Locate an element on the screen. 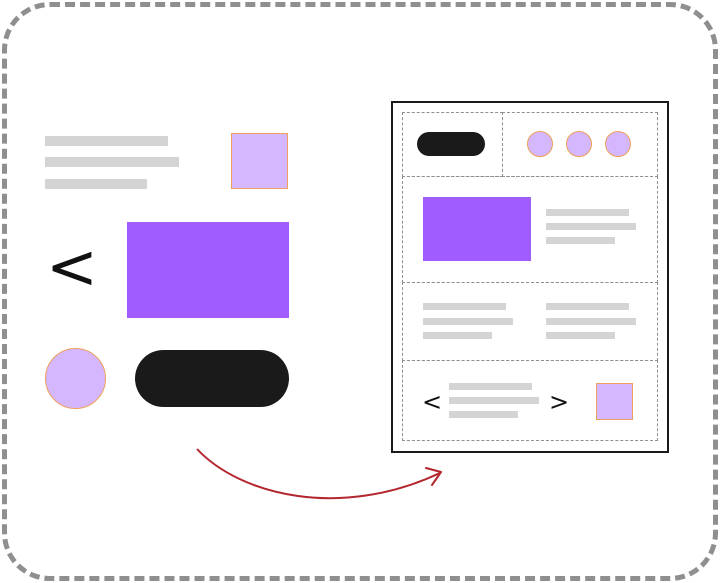 The height and width of the screenshot is (583, 720). hero-image-placeholder is located at coordinates (477, 229).